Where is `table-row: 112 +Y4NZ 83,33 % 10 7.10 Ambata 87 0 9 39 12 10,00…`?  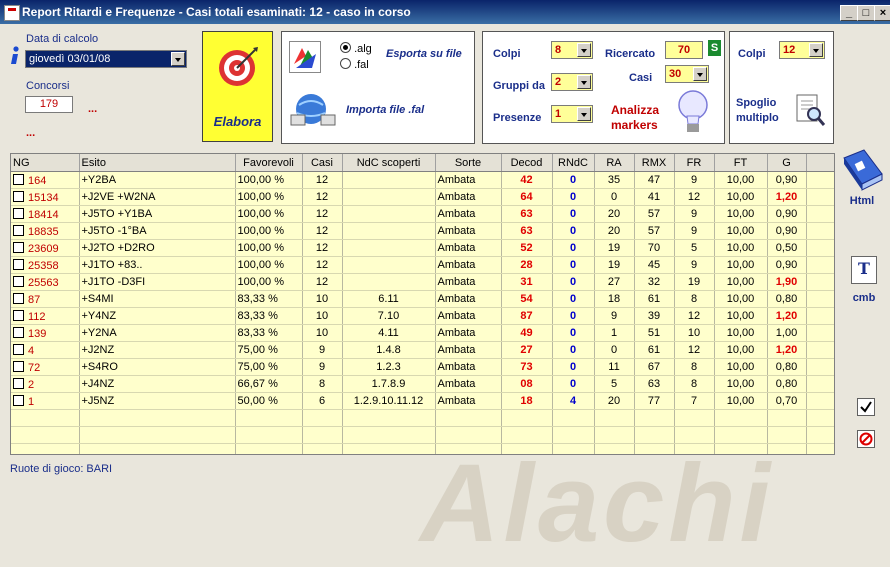
table-row: 112 +Y4NZ 83,33 % 10 7.10 Ambata 87 0 9 39 12 10,00… is located at coordinates (422, 316).